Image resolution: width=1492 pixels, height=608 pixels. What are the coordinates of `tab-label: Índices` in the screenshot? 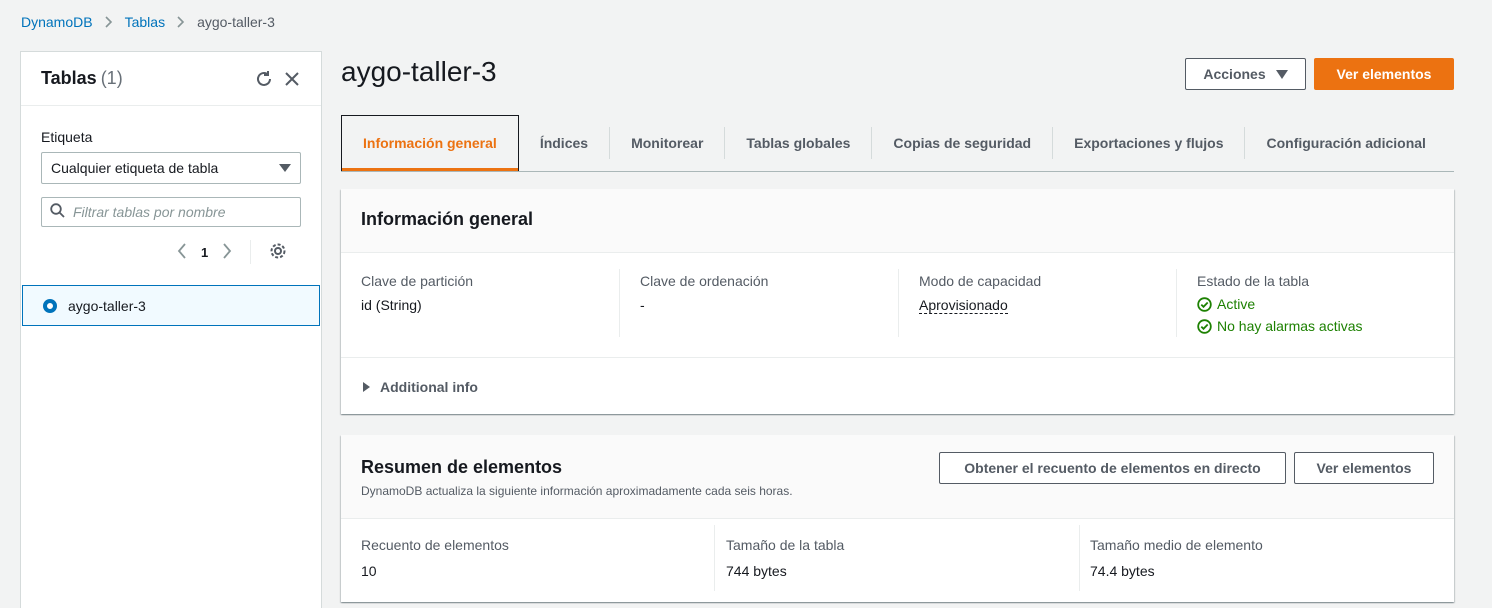 It's located at (564, 143).